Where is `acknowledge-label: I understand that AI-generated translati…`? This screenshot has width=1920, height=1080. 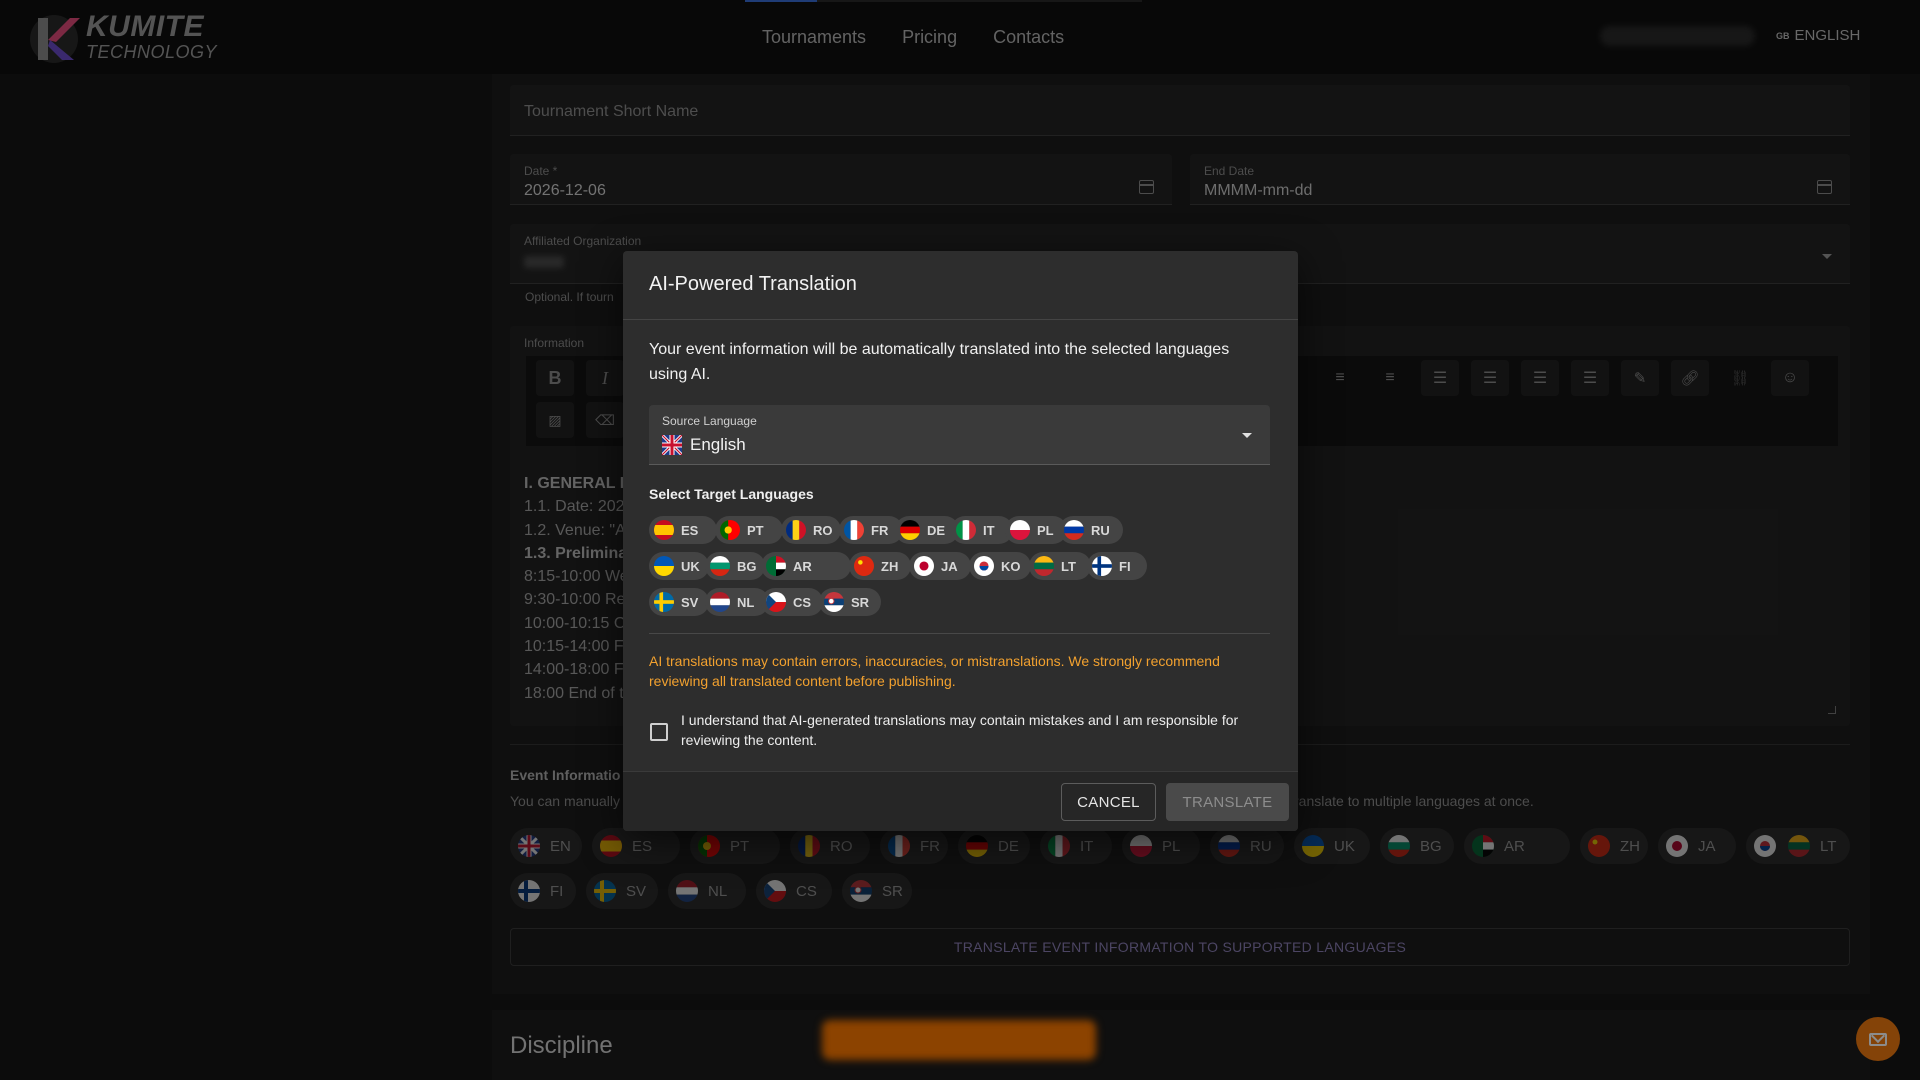 acknowledge-label: I understand that AI-generated translati… is located at coordinates (971, 730).